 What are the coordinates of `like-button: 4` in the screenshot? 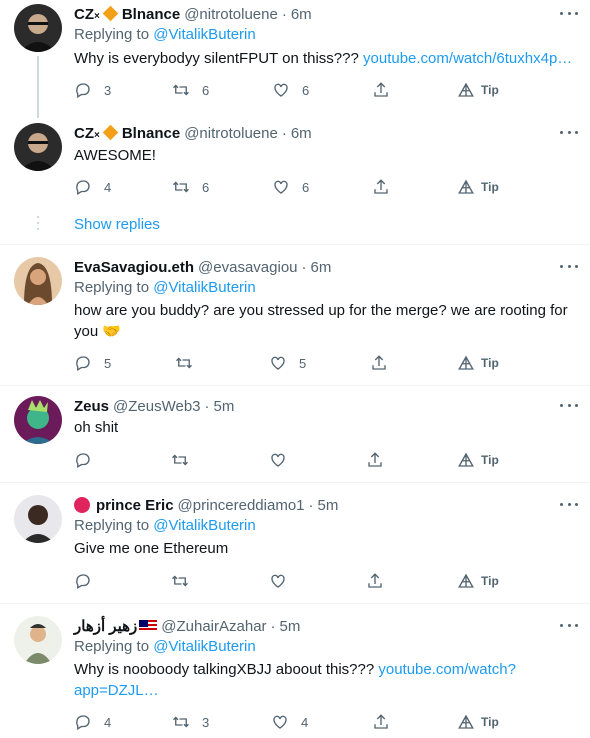 It's located at (289, 722).